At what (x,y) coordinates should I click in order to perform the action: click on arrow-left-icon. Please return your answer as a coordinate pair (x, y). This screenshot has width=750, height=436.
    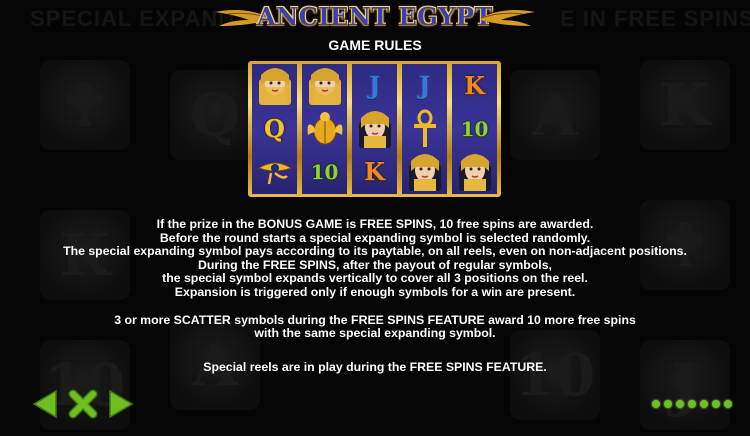
    Looking at the image, I should click on (45, 404).